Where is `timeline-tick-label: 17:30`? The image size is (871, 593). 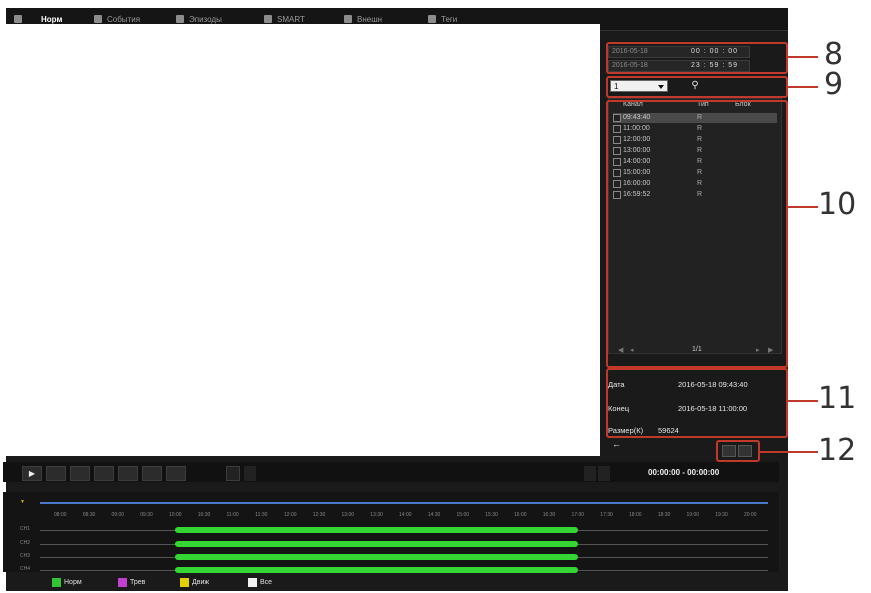 timeline-tick-label: 17:30 is located at coordinates (606, 515).